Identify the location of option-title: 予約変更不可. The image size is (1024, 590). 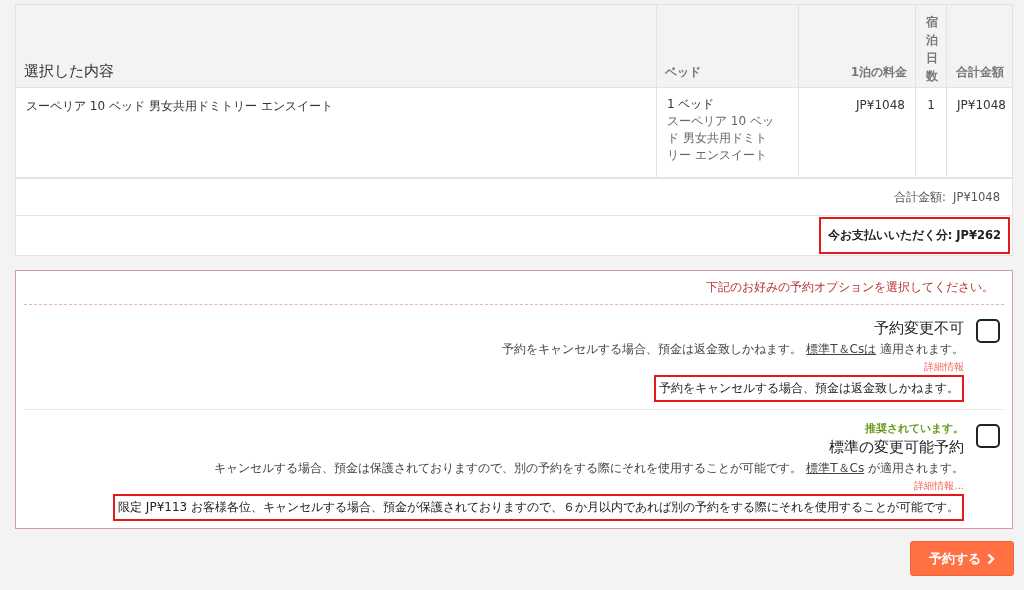
(919, 328).